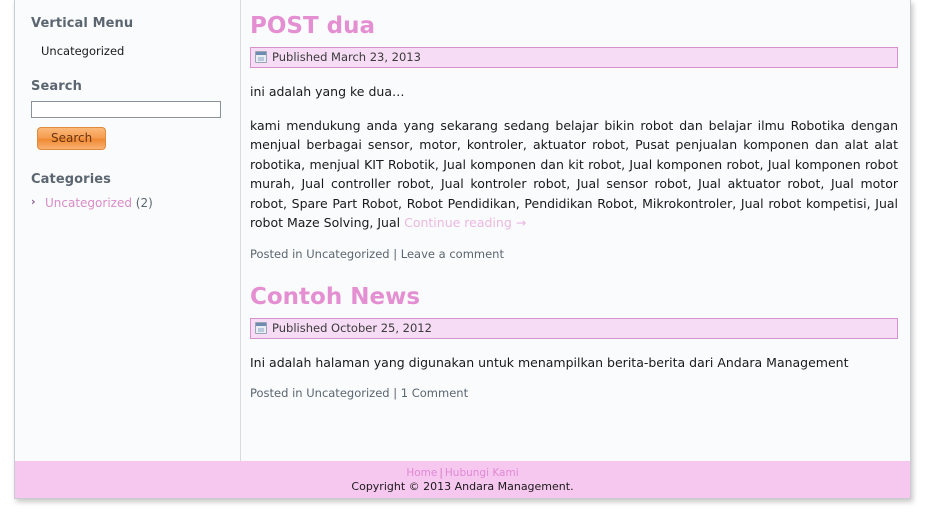 This screenshot has width=925, height=512. I want to click on categories-title: Categories, so click(71, 179).